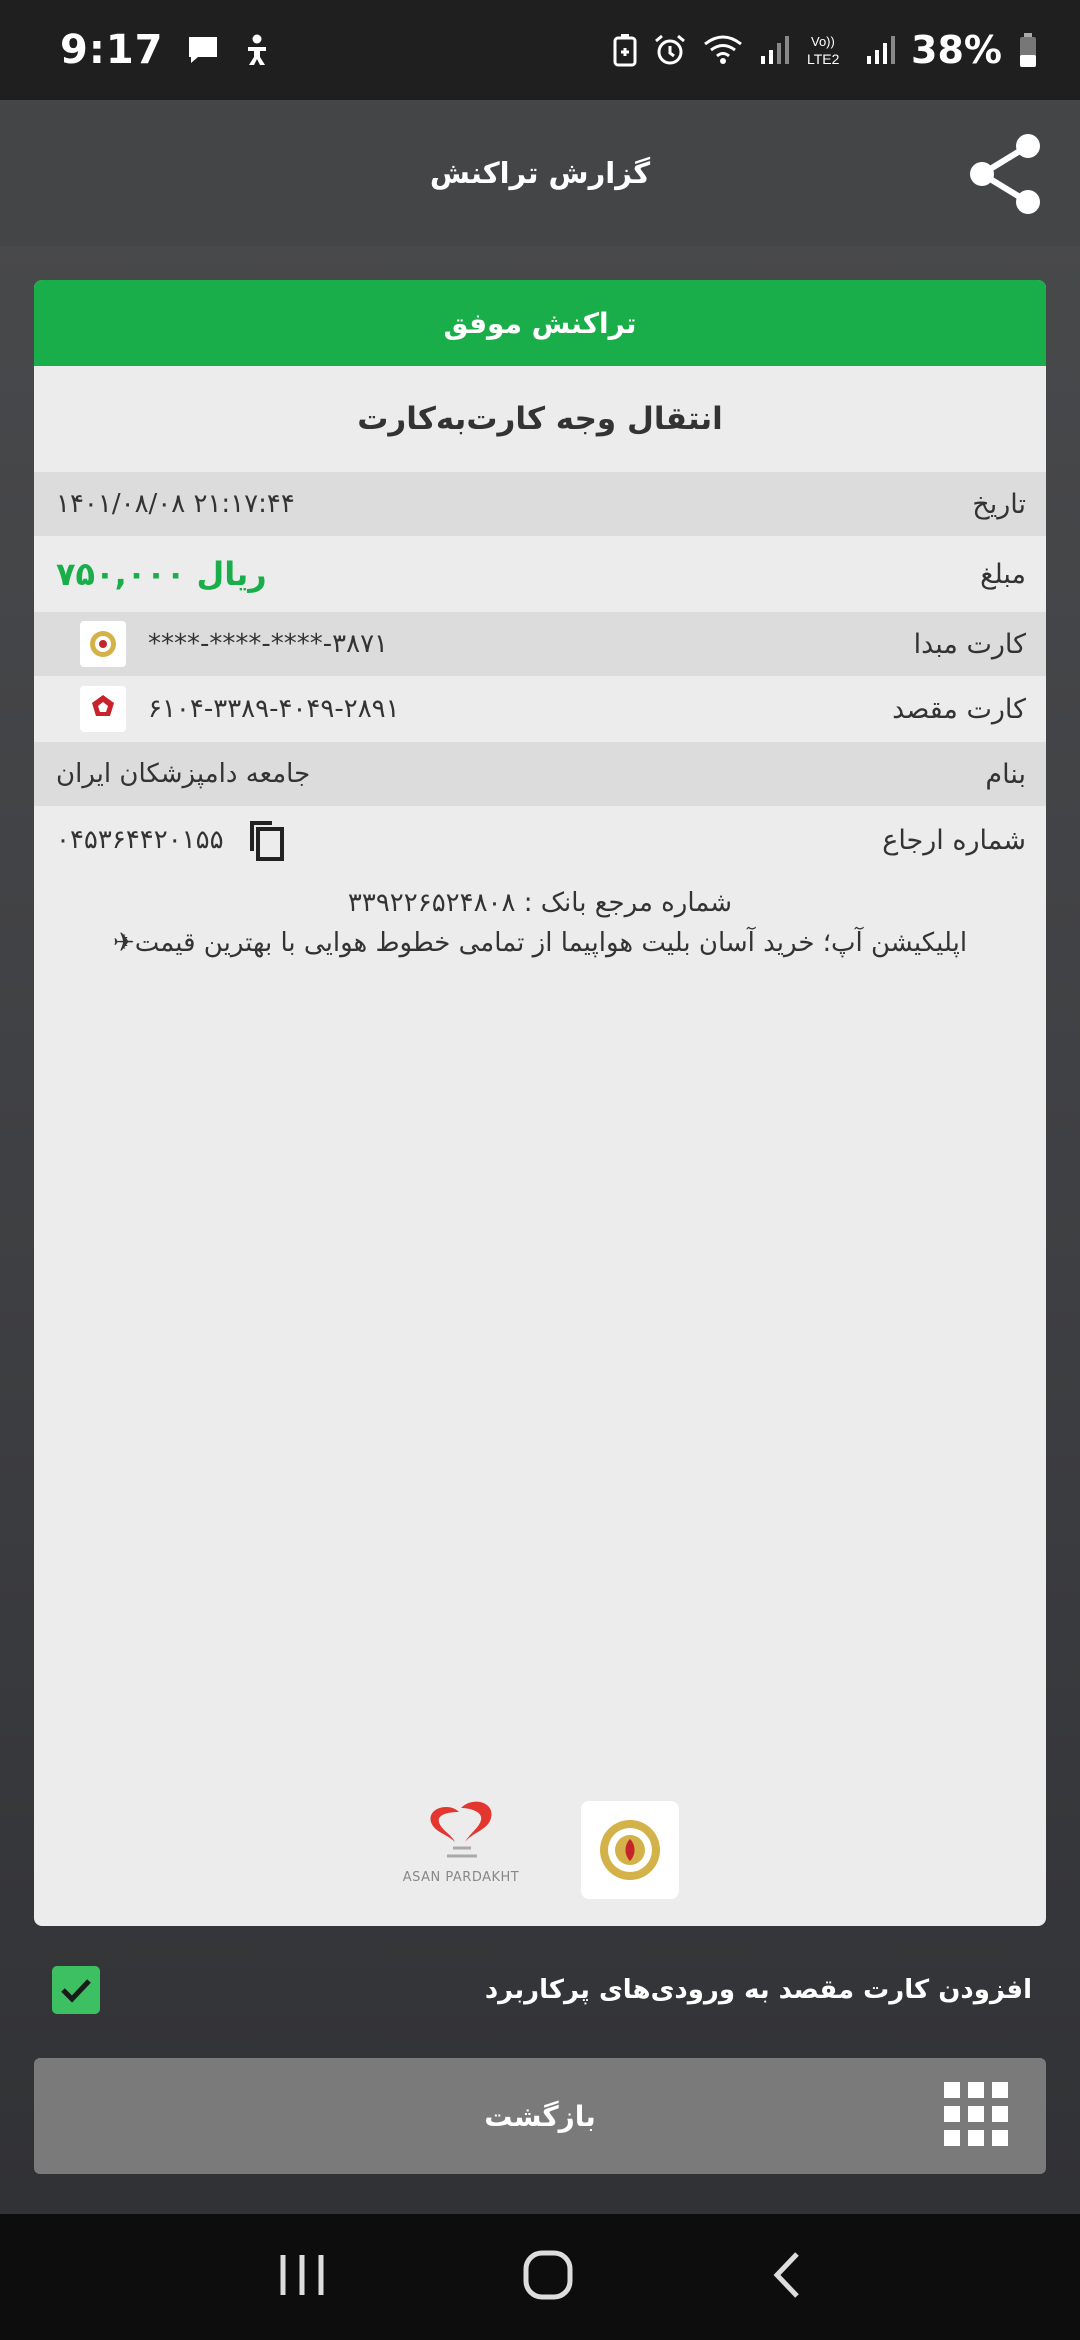 The height and width of the screenshot is (2340, 1080). I want to click on dest-card-row: کارت مقصد ۶۱۰۴-۳۳۸۹-۴۰۴۹-۲۸۹۱, so click(540, 709).